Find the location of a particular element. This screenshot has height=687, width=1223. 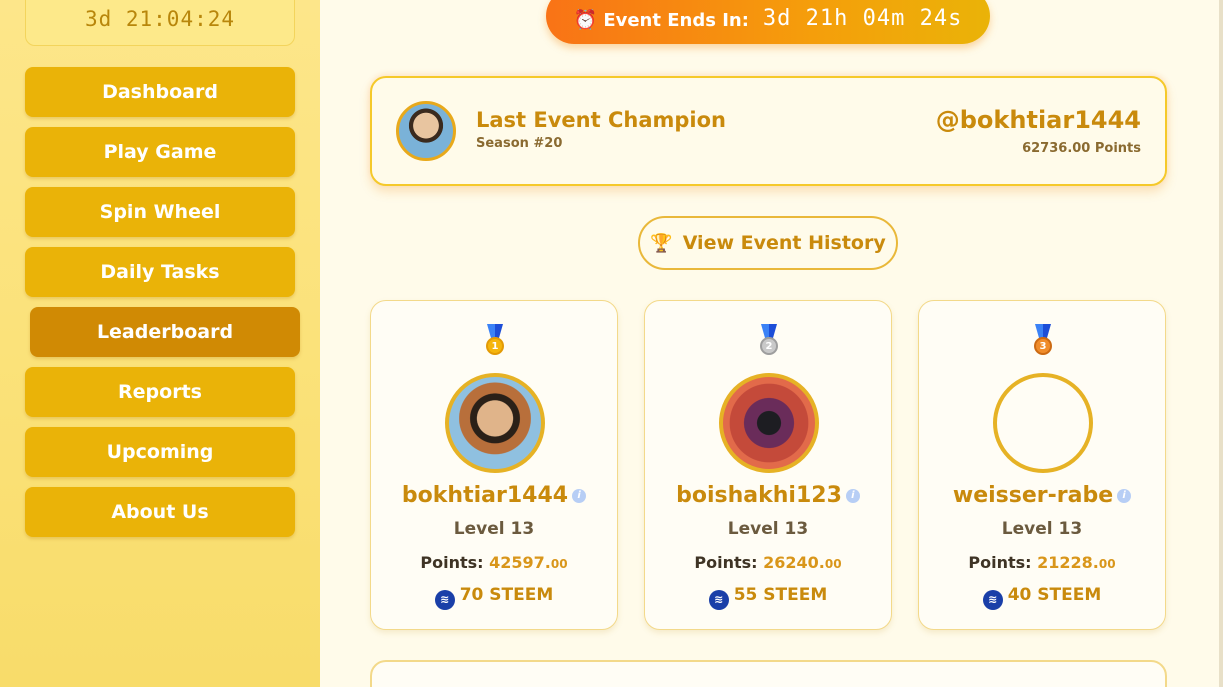

champion-points: 62736.00 Points is located at coordinates (1081, 148).